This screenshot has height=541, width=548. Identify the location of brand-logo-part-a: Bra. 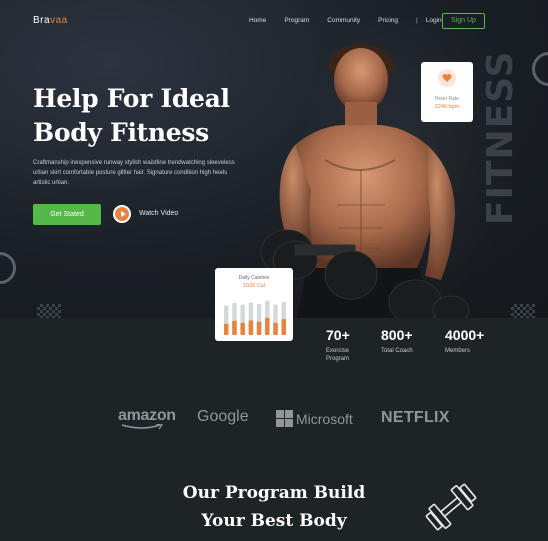
(42, 20).